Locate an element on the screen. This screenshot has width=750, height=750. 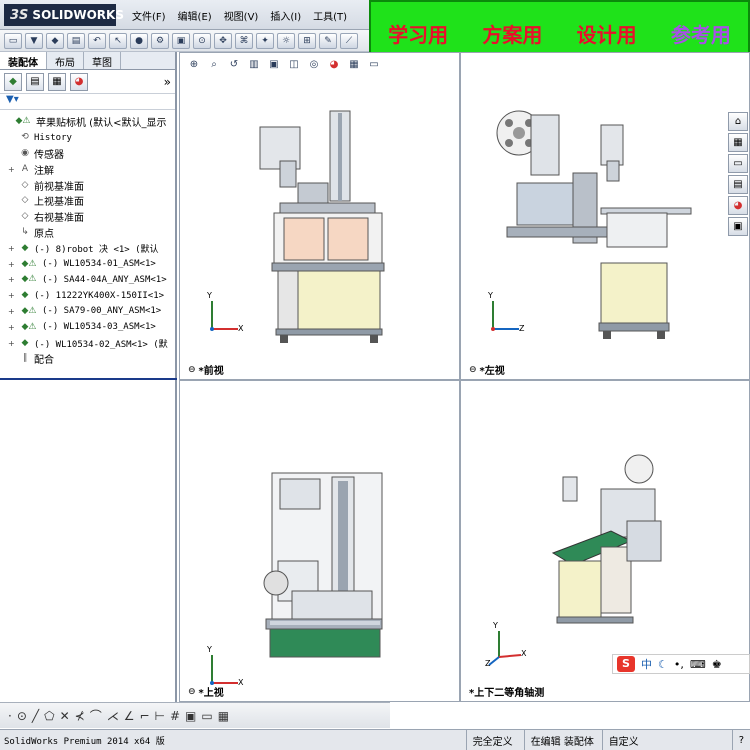
extend-icon: ⊀ is located at coordinates (80, 716).